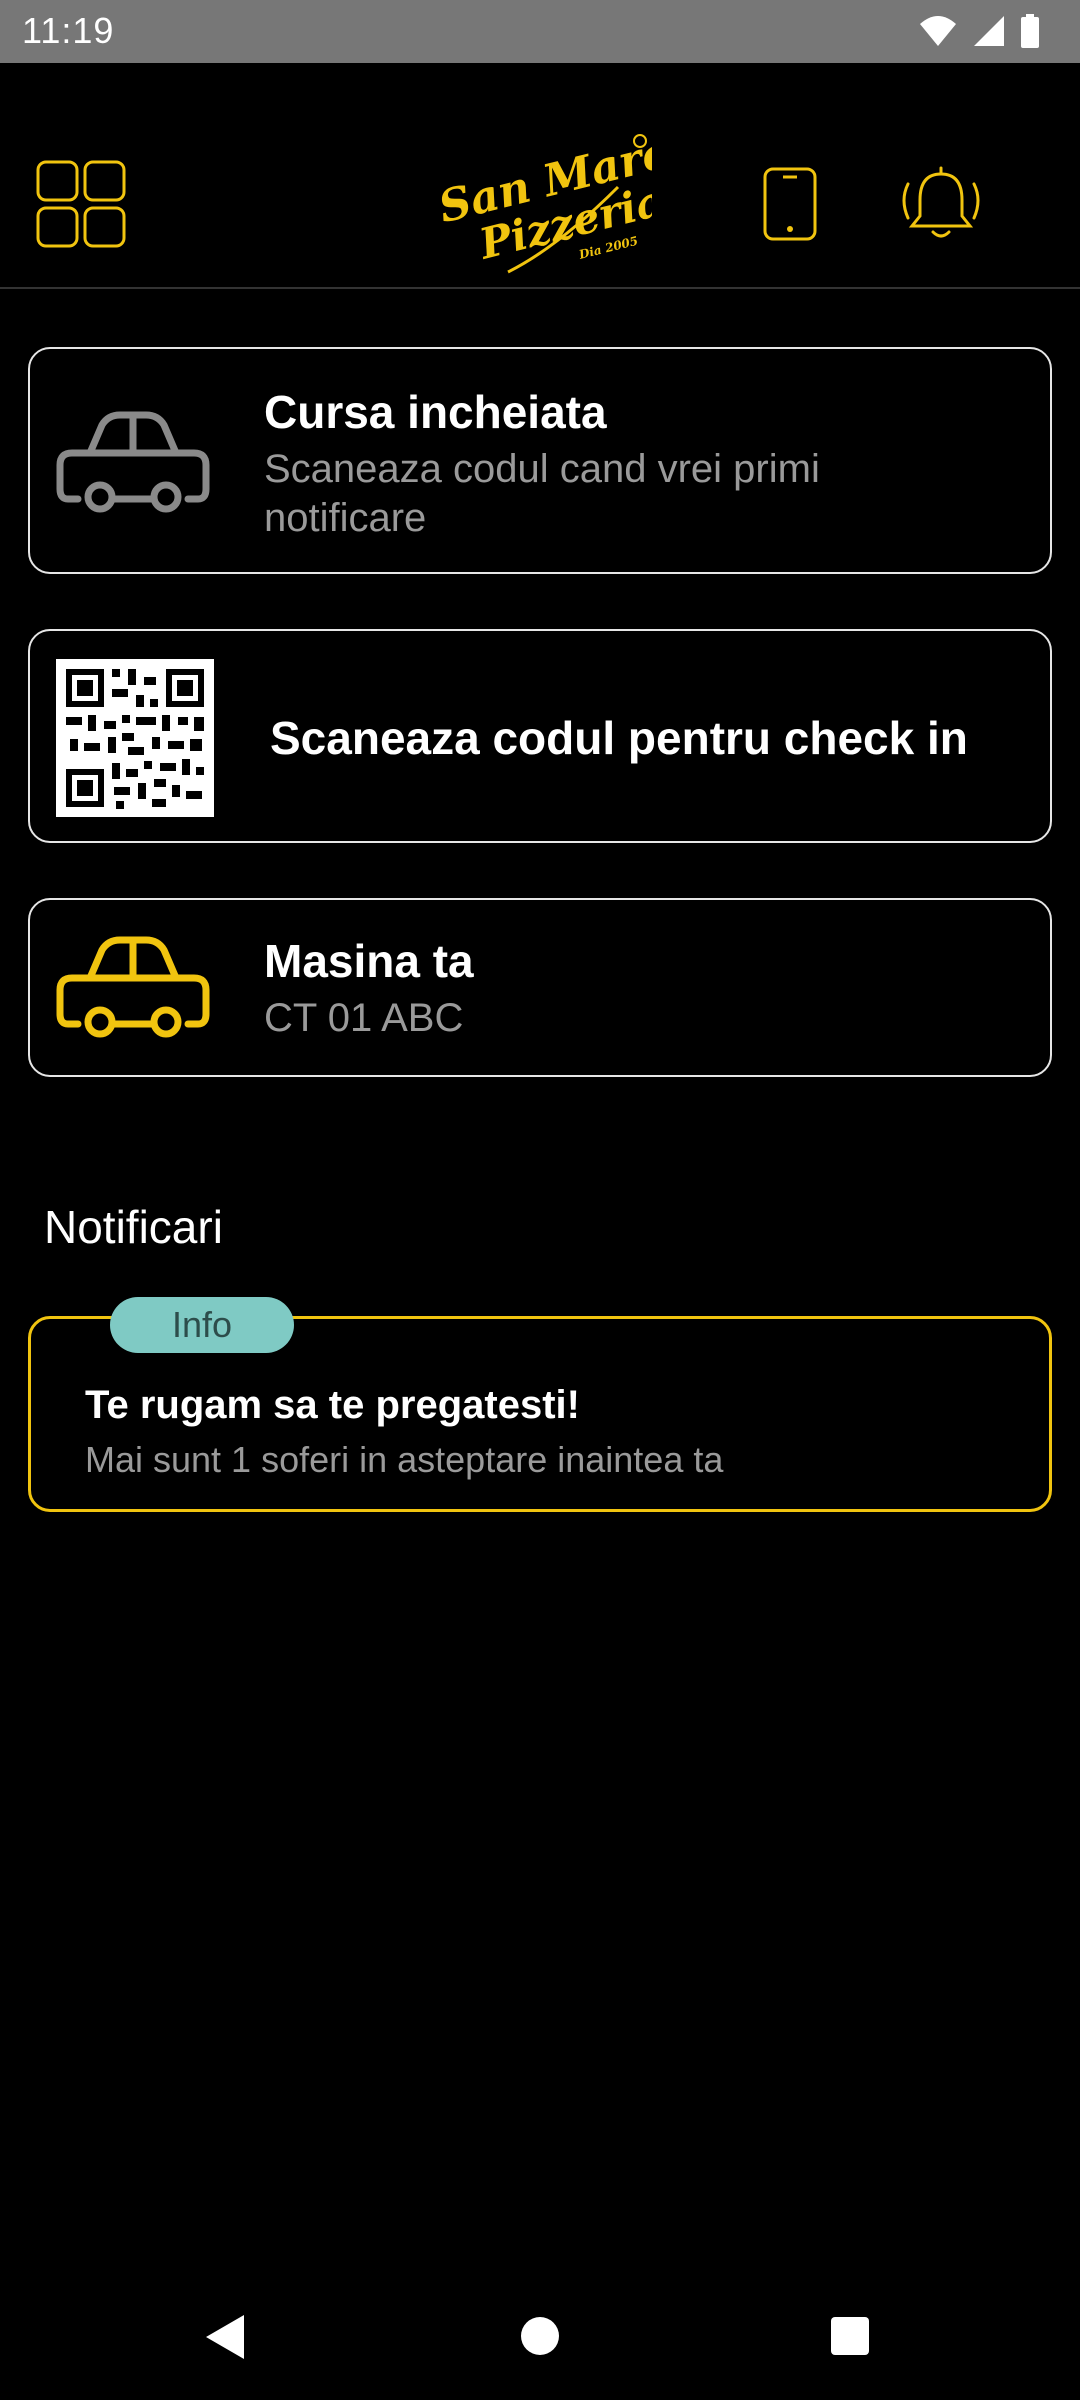  What do you see at coordinates (135, 738) in the screenshot?
I see `qr-code-icon` at bounding box center [135, 738].